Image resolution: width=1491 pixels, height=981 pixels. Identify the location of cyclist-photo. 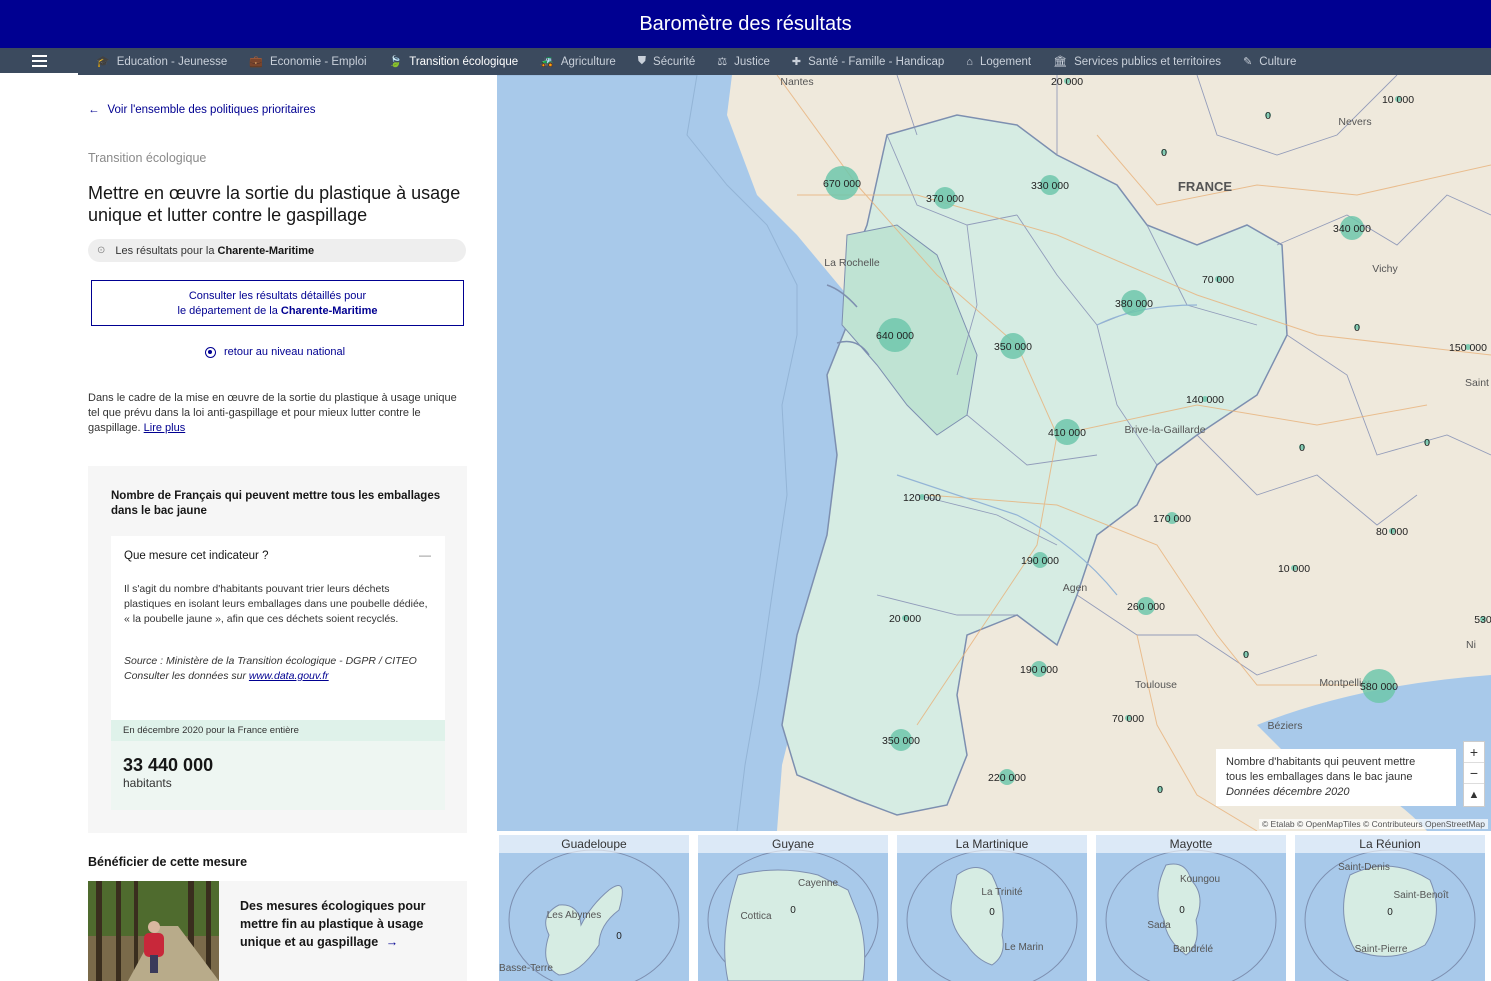
(153, 931).